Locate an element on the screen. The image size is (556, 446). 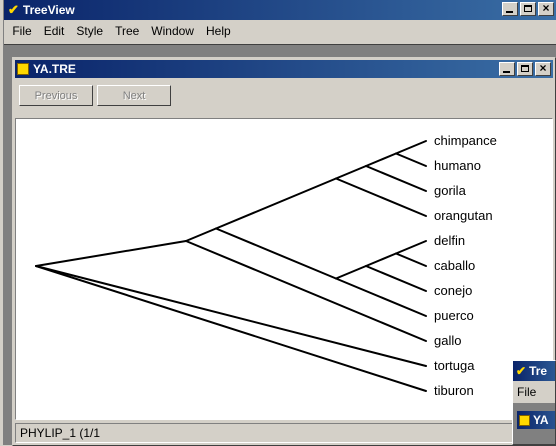
document-icon is located at coordinates (23, 69).